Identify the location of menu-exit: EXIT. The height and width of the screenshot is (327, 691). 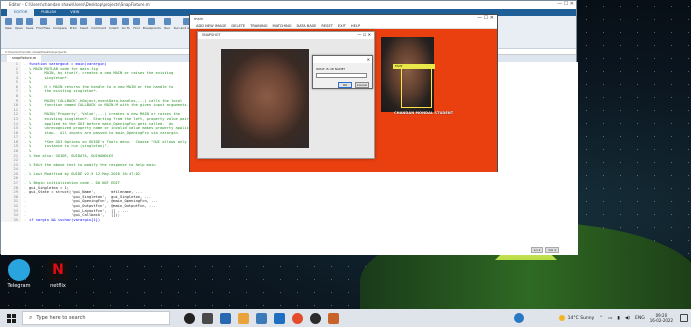
(342, 25).